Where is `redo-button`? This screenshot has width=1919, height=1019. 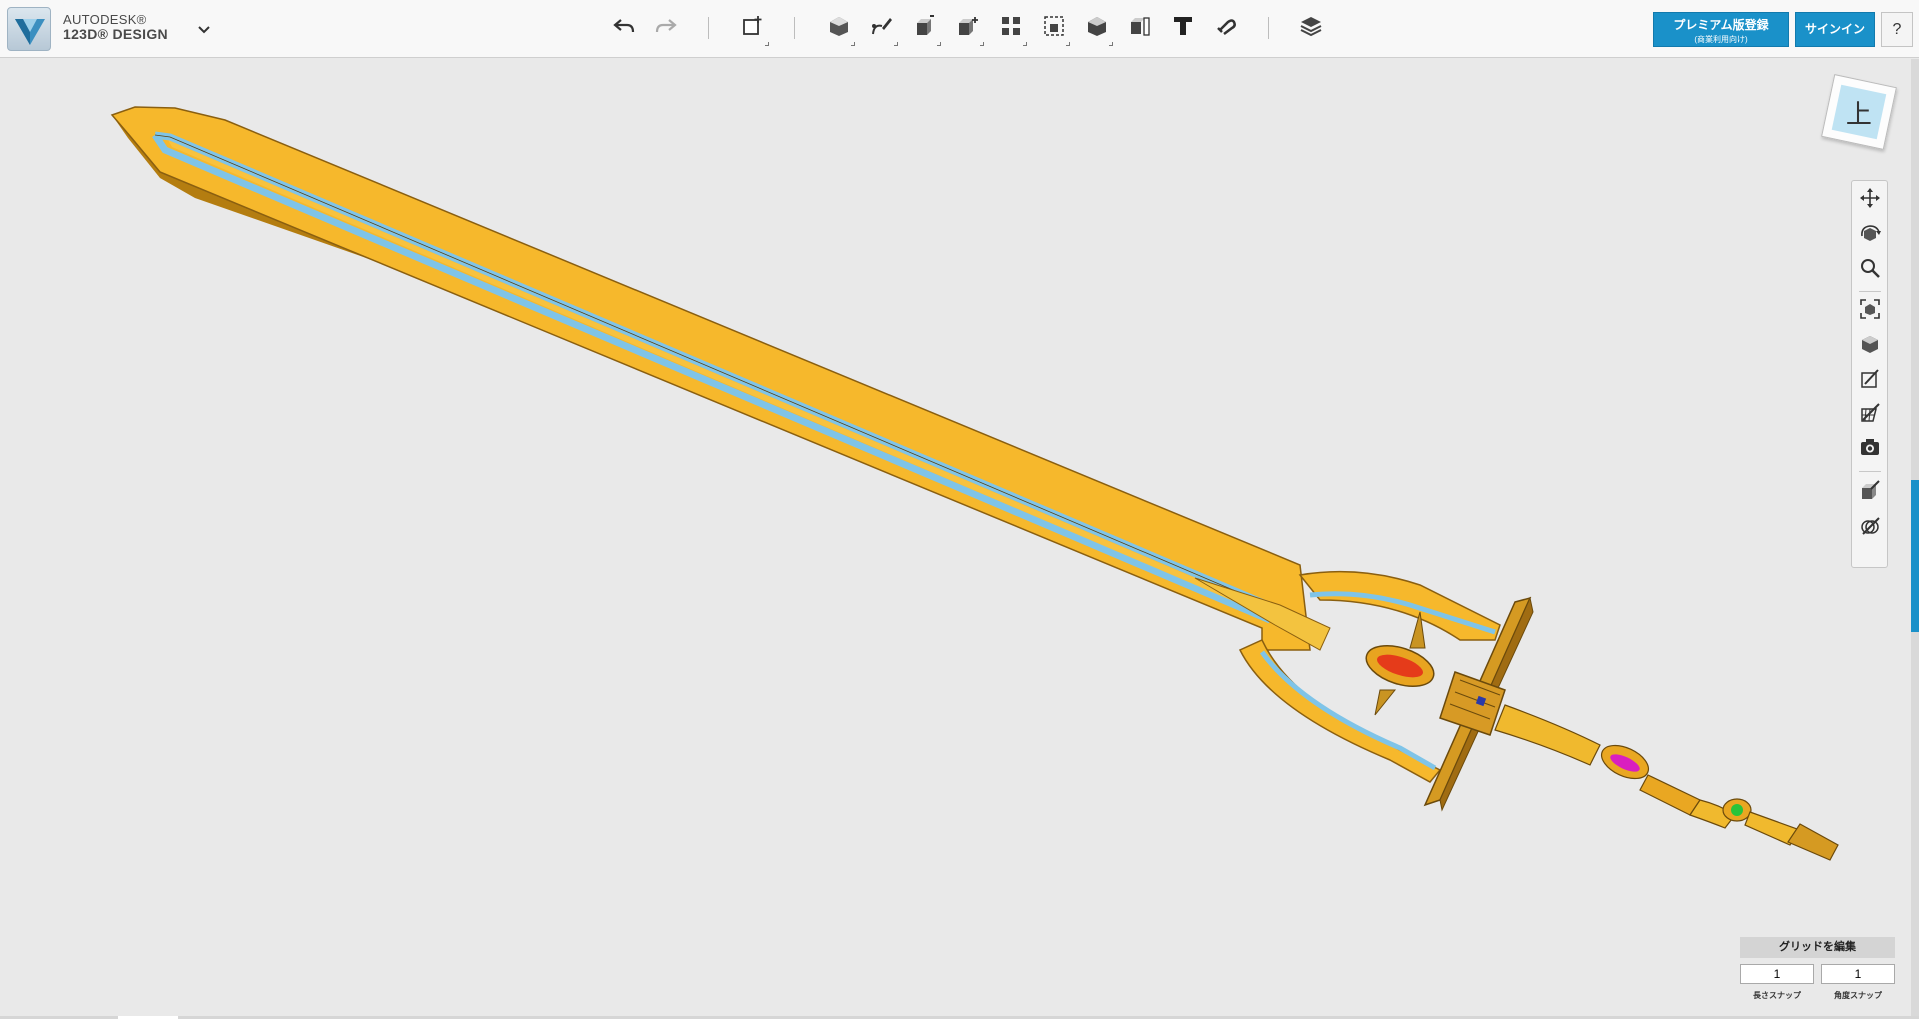
redo-button is located at coordinates (666, 28).